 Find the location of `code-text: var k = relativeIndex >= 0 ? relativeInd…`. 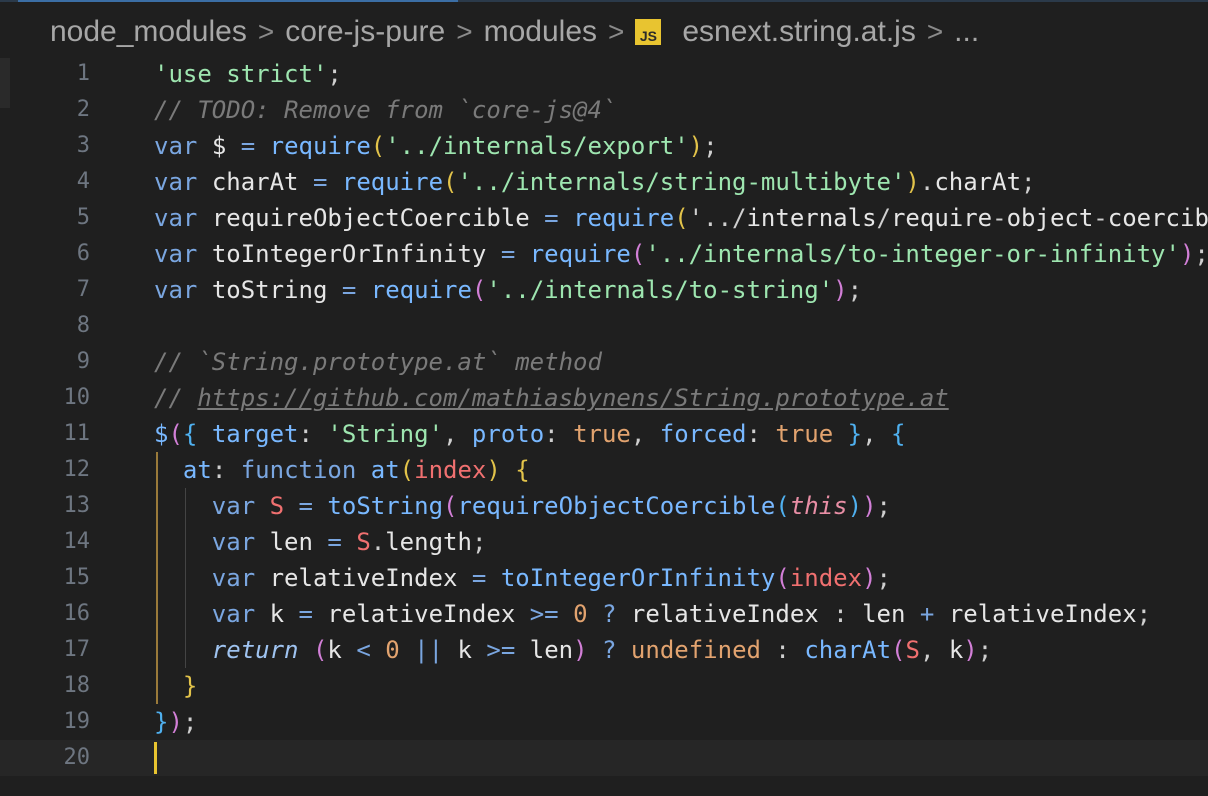

code-text: var k = relativeIndex >= 0 ? relativeInd… is located at coordinates (681, 614).